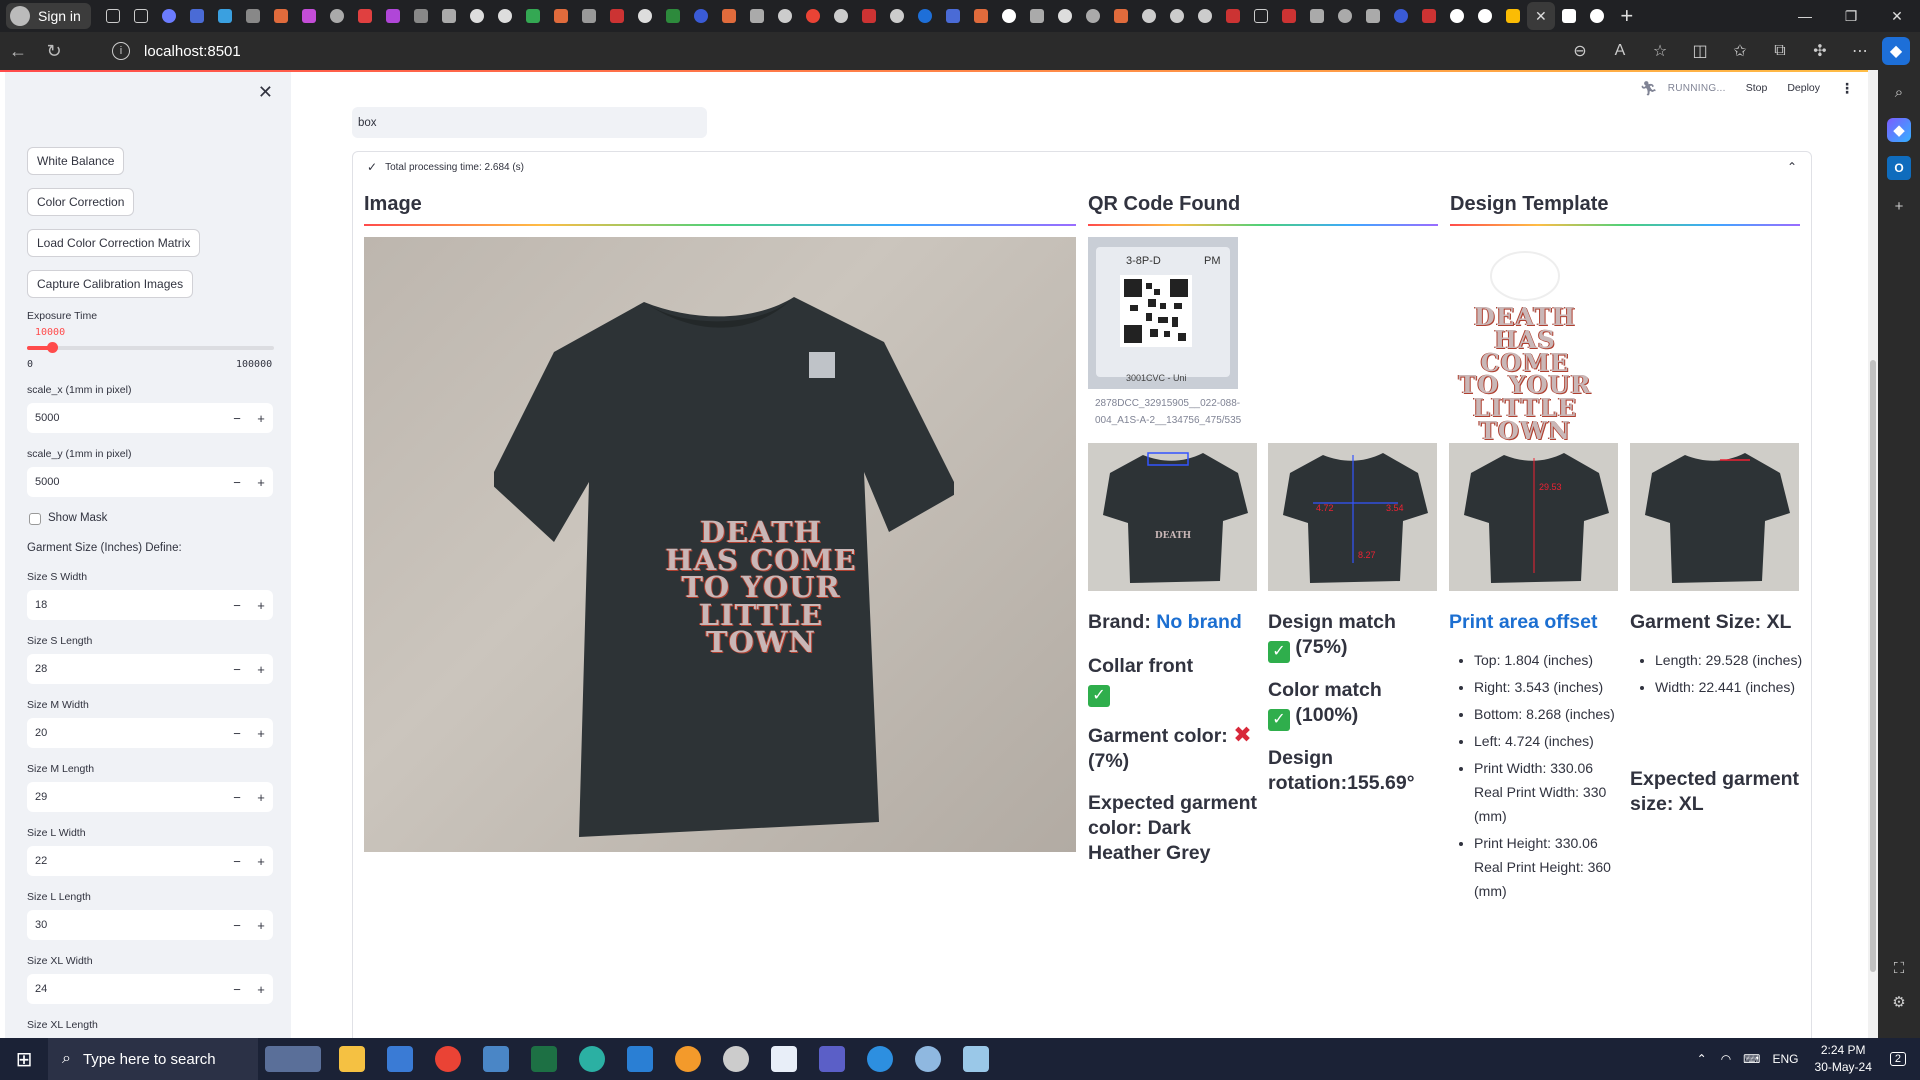 Image resolution: width=1920 pixels, height=1080 pixels. What do you see at coordinates (126, 605) in the screenshot?
I see `size-value: 18` at bounding box center [126, 605].